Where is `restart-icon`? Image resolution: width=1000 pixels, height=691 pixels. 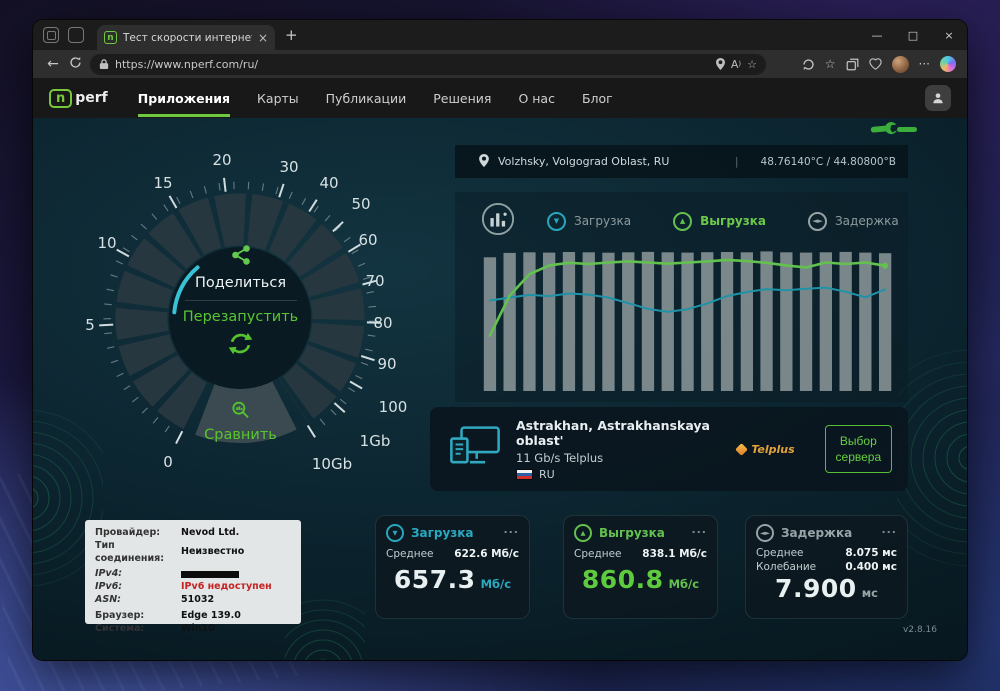 restart-icon is located at coordinates (240, 345).